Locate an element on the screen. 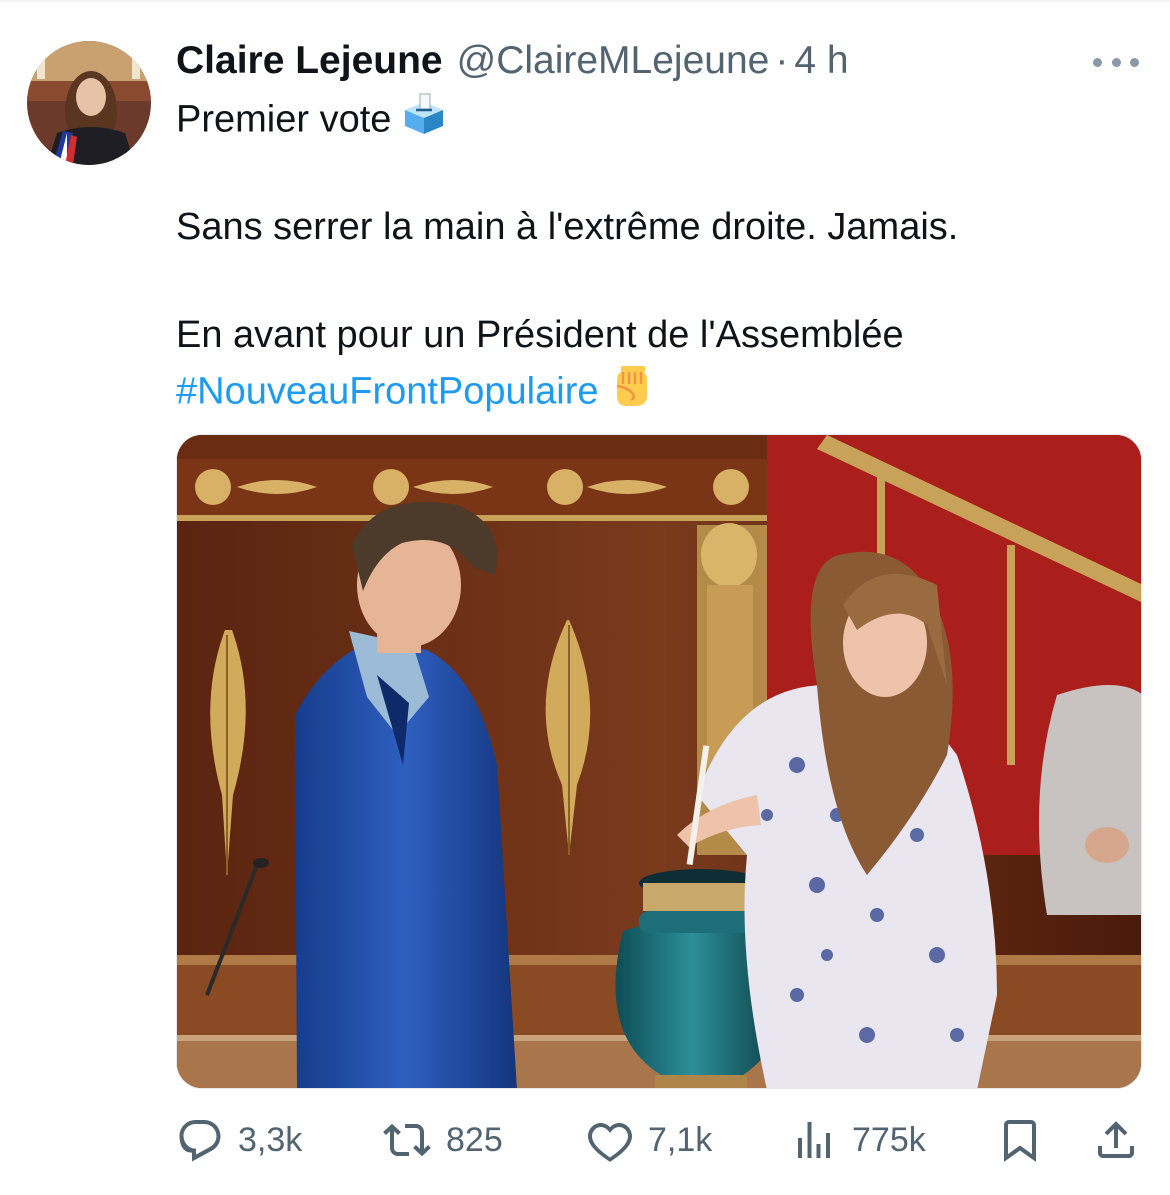  repost-count: 825 is located at coordinates (474, 1139).